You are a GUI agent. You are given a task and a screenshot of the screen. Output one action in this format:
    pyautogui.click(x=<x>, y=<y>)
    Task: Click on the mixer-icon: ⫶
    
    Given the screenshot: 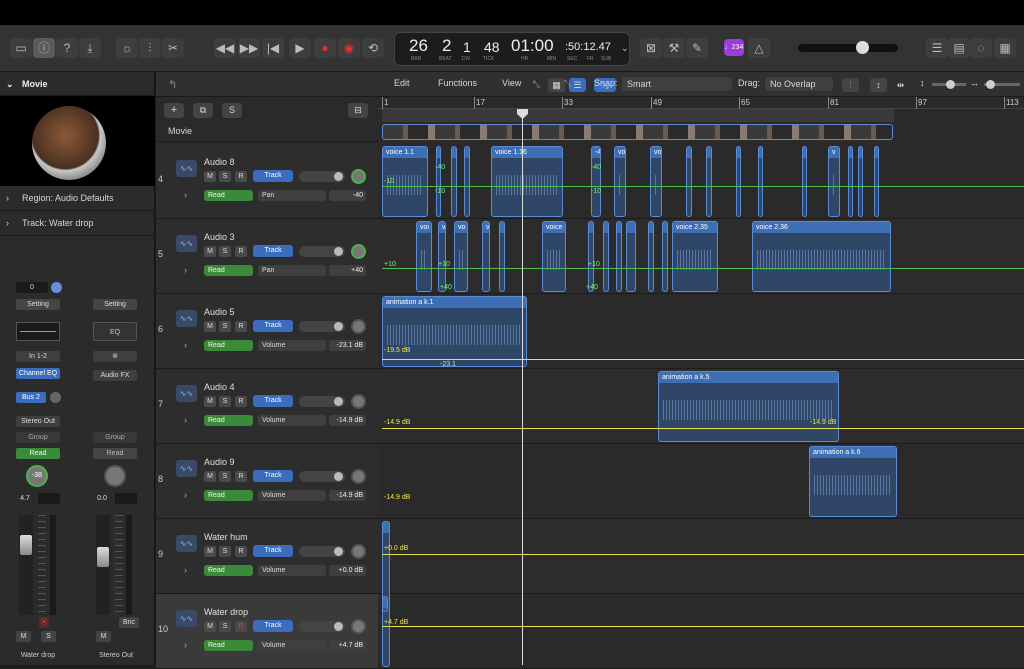 What is the action you would take?
    pyautogui.click(x=150, y=48)
    